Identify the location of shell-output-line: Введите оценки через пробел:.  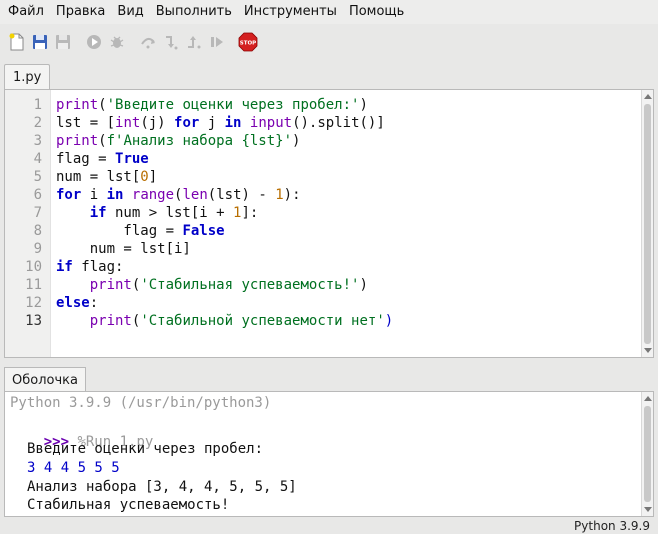
(145, 449).